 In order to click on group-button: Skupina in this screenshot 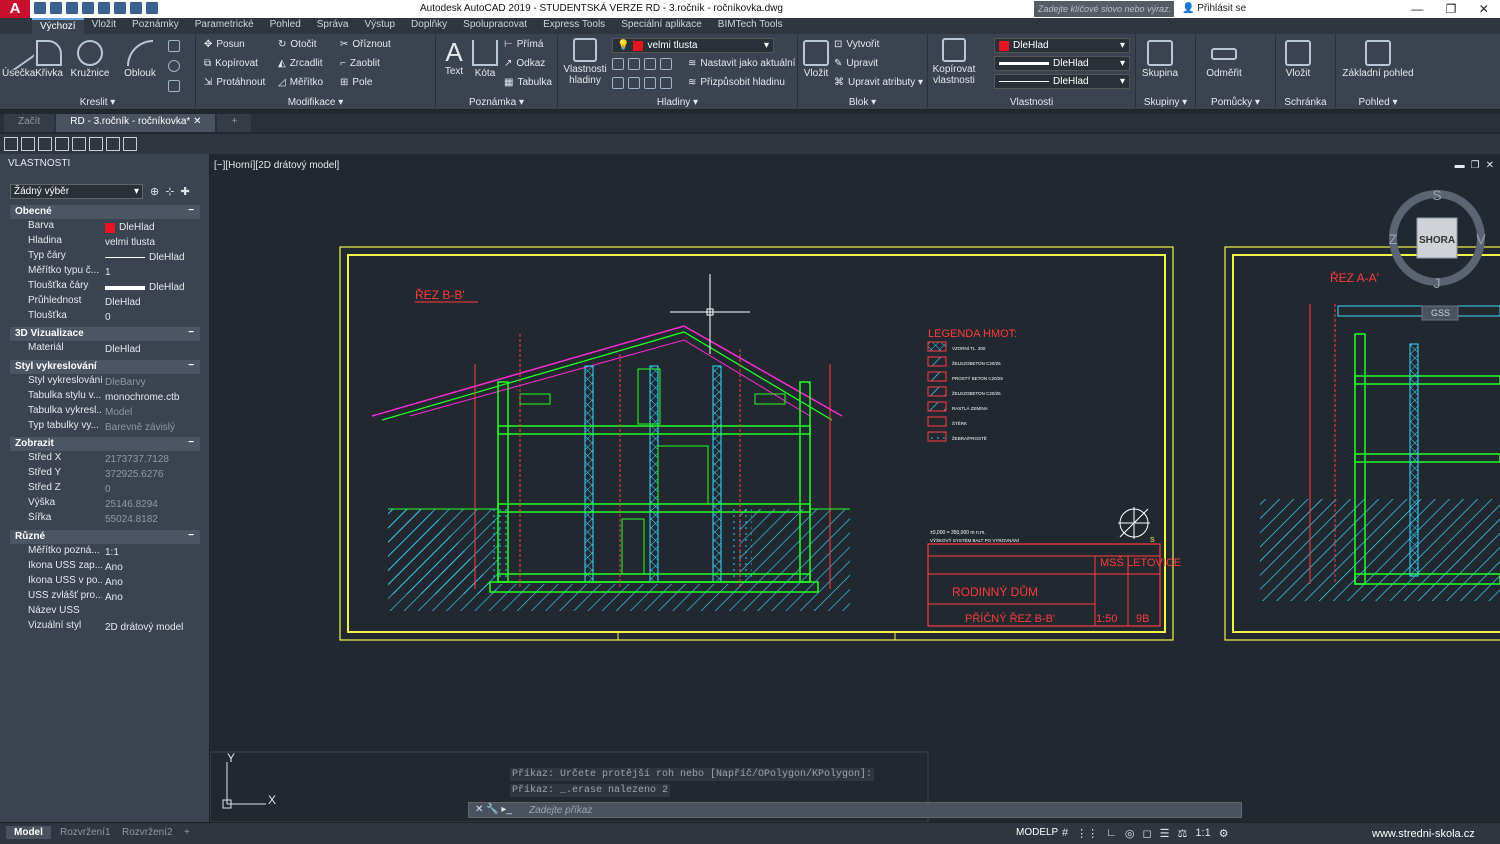, I will do `click(1160, 59)`.